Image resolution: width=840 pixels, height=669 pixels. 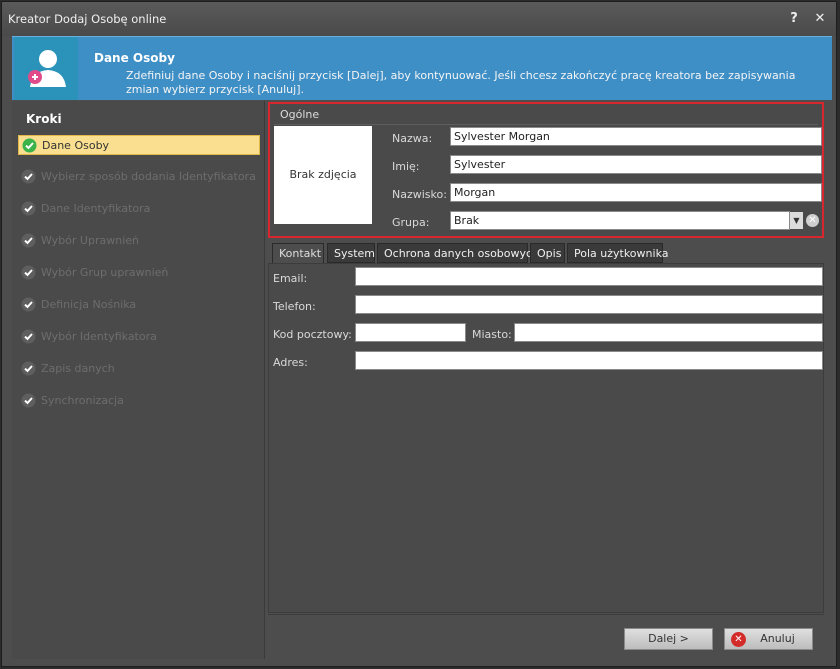 I want to click on cancel-label: Anuluj, so click(x=777, y=638).